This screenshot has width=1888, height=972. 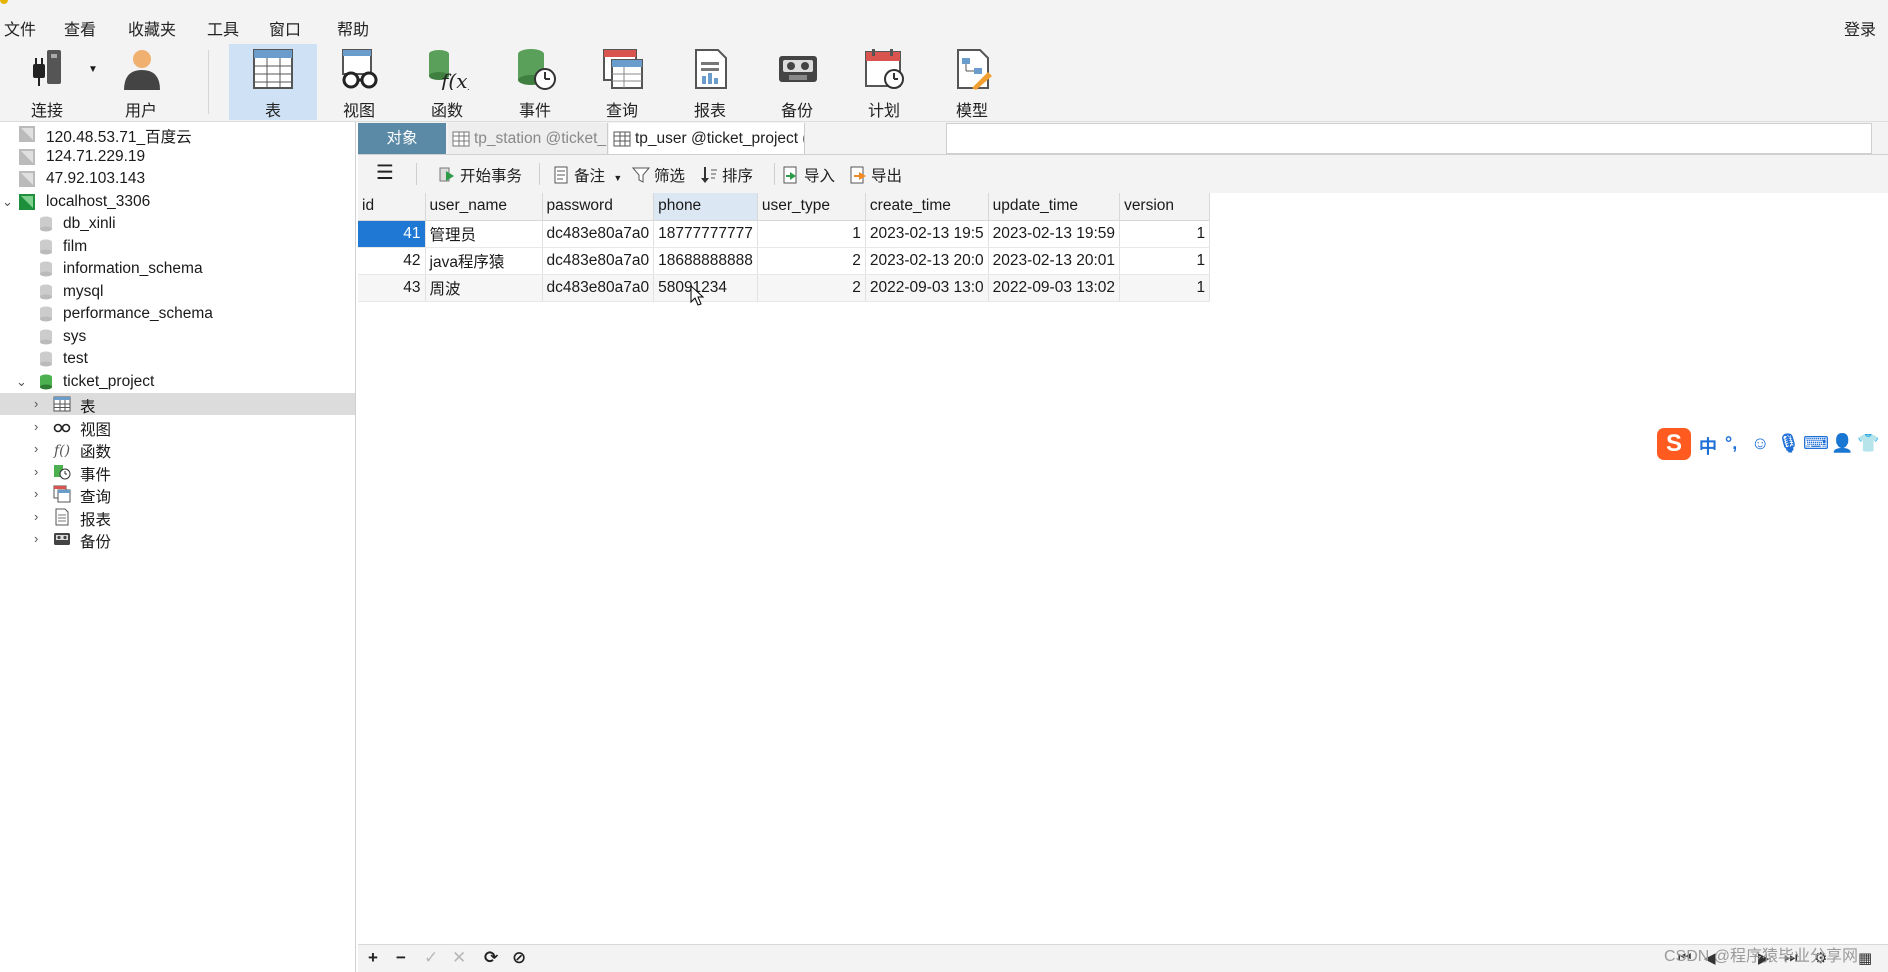 I want to click on tree-database: performance_schema, so click(x=177, y=314).